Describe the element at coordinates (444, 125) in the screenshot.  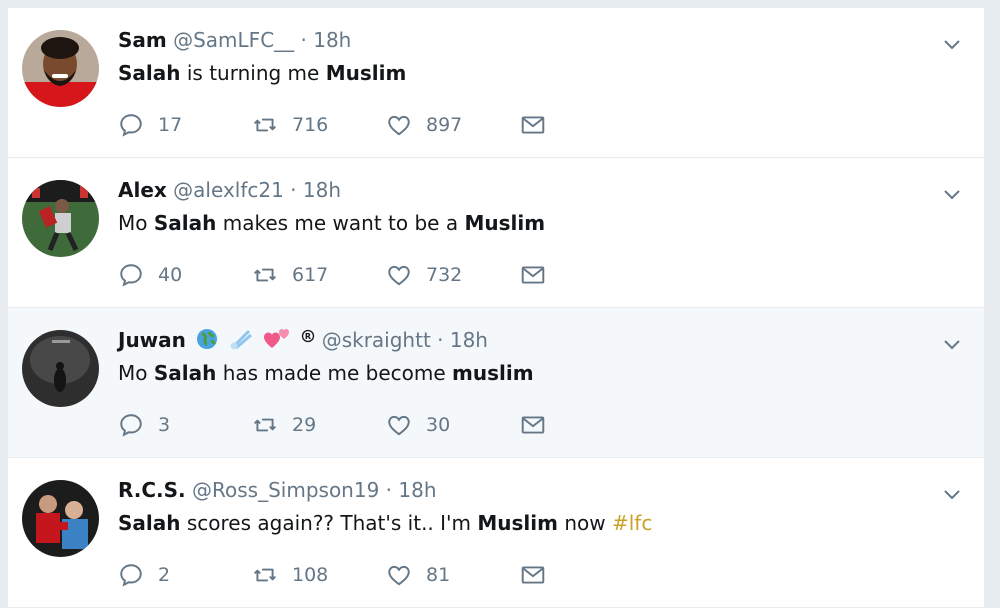
I see `like-count: 897` at that location.